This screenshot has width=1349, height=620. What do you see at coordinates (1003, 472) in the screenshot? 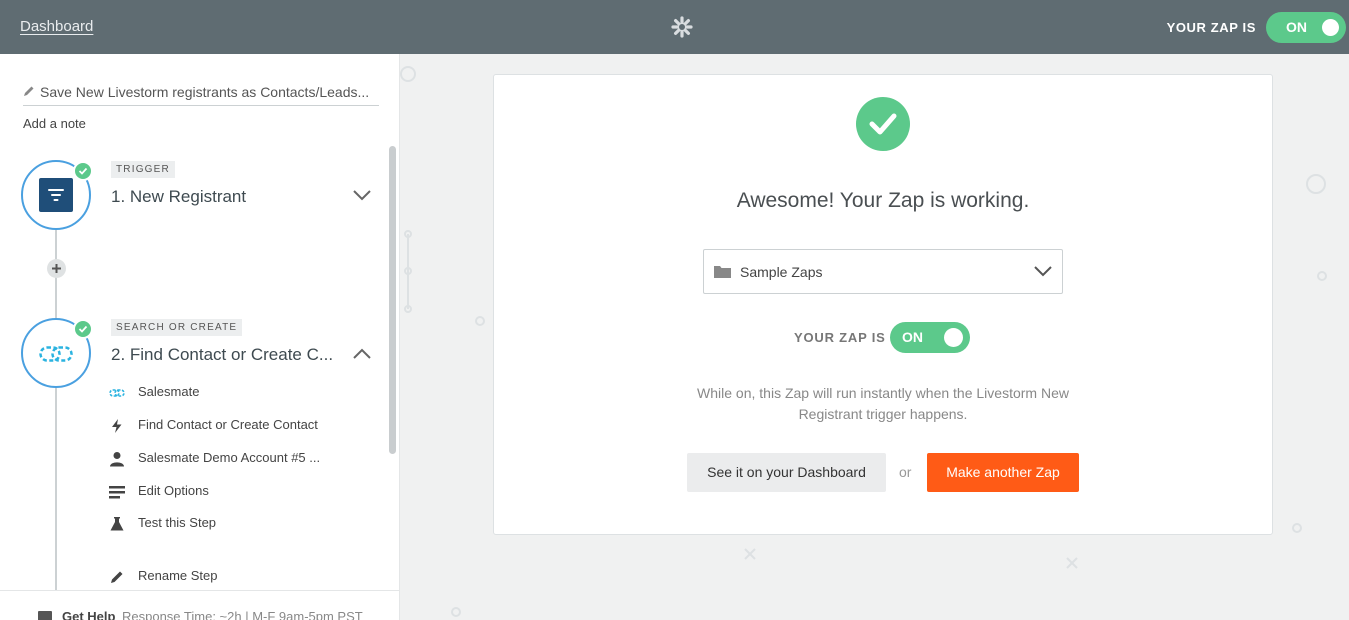
I see `make-another-zap-button: Make another Zap` at bounding box center [1003, 472].